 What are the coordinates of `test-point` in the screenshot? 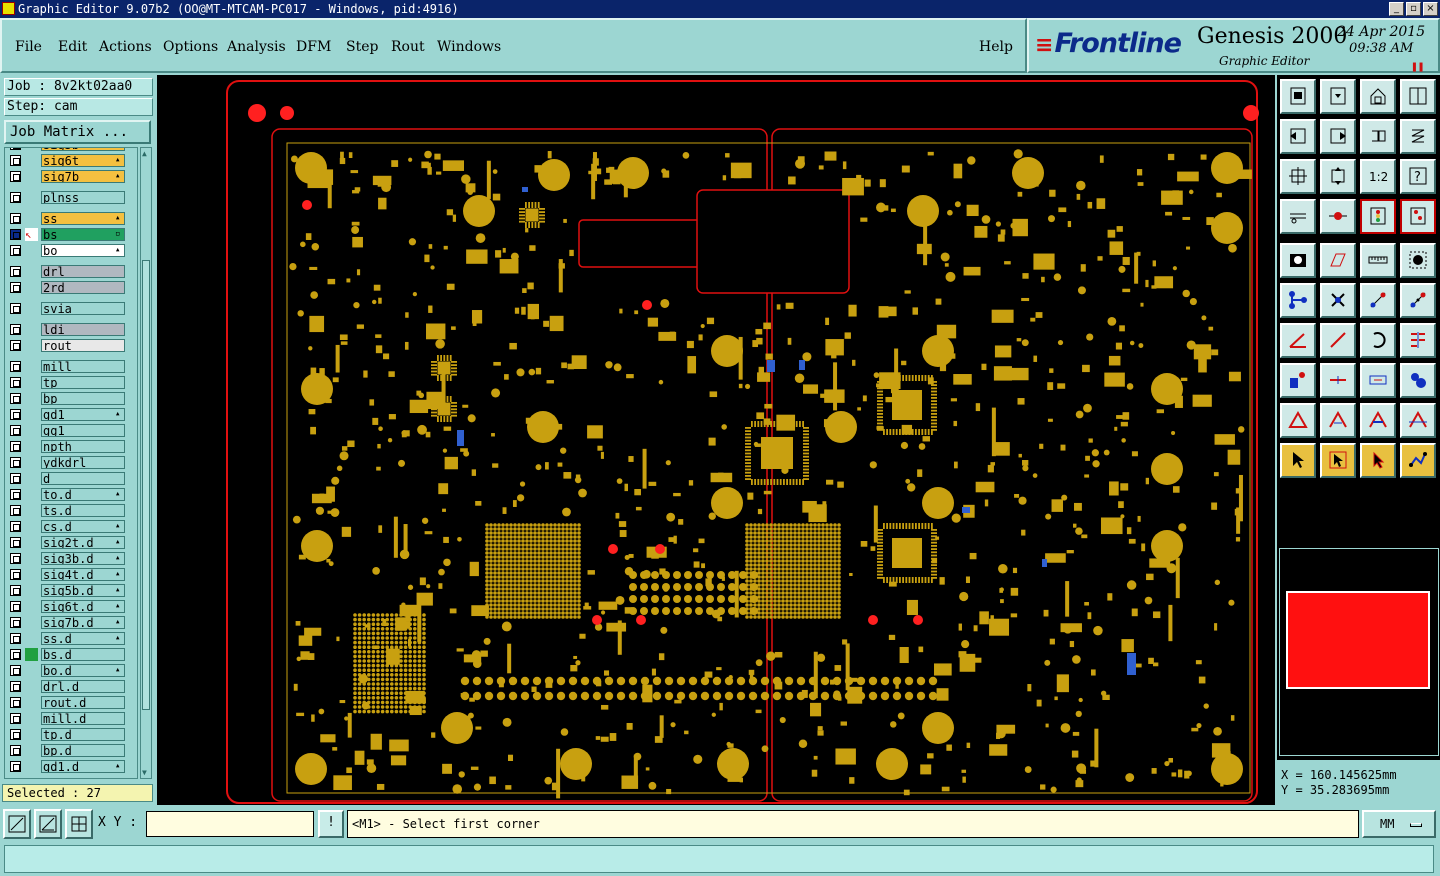 It's located at (613, 549).